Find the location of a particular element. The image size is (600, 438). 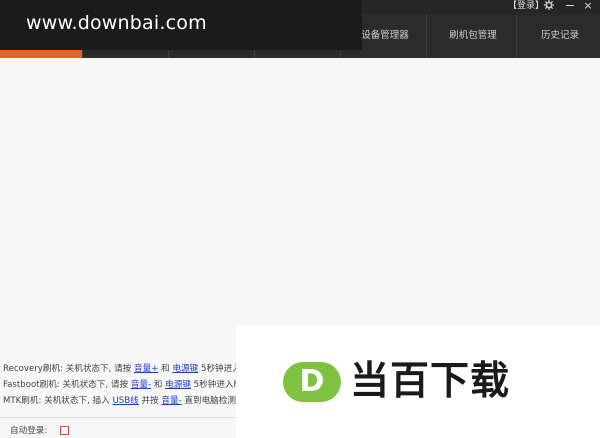

watermark-banner: www.downbai.com is located at coordinates (181, 25).